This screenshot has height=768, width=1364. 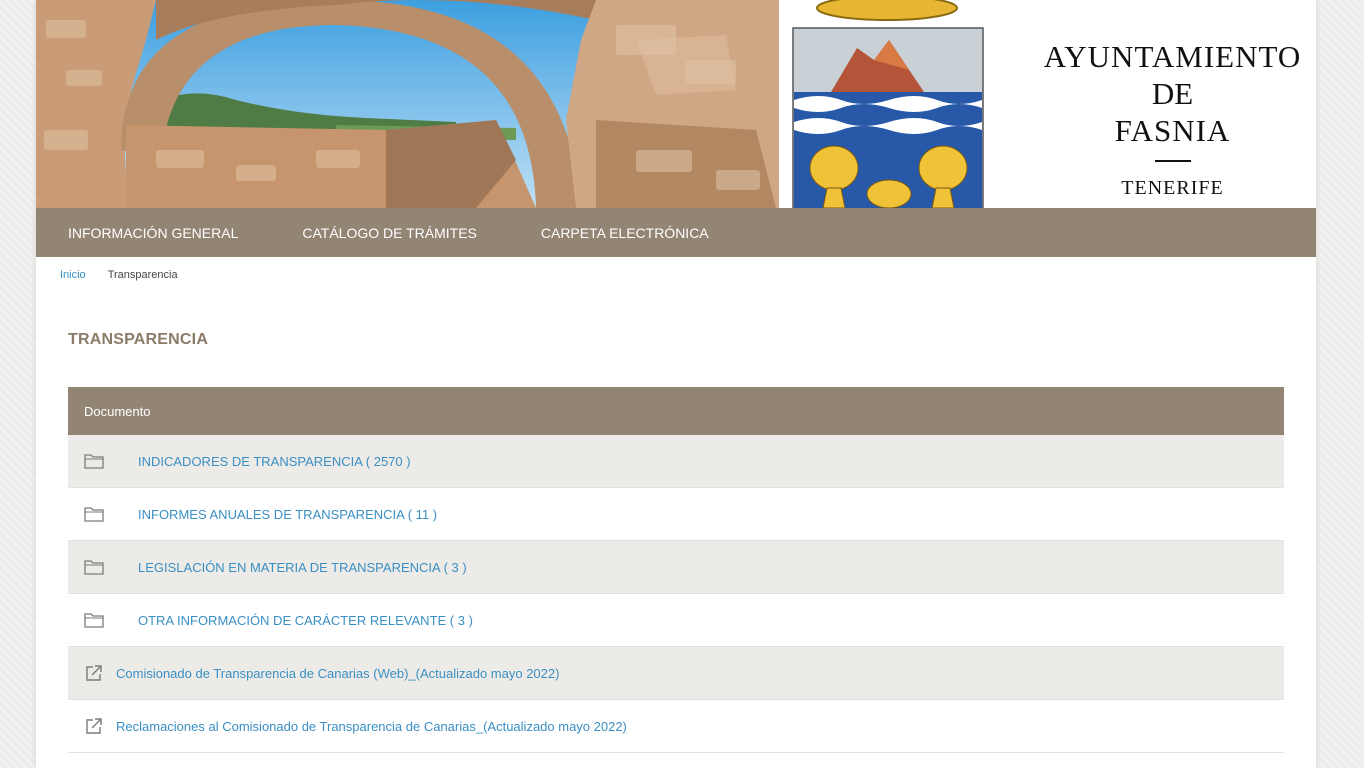 I want to click on breadcrumb-current: Transparencia, so click(x=142, y=275).